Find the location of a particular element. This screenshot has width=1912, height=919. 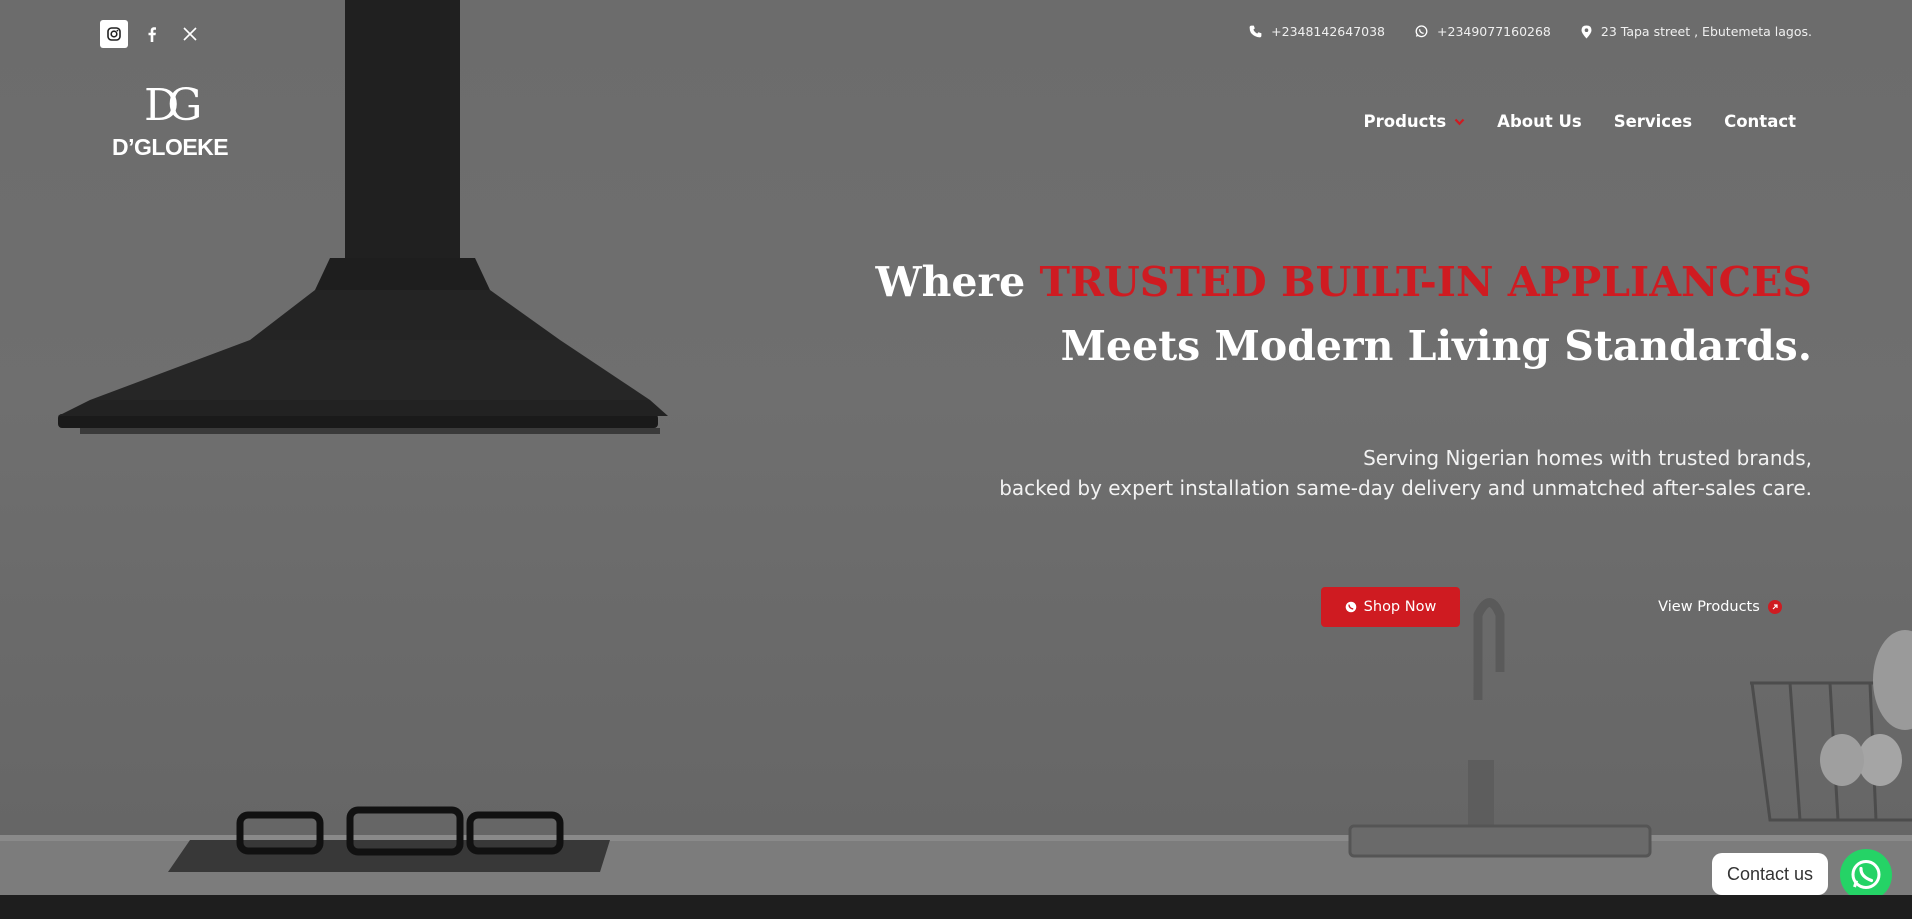

facebook-icon is located at coordinates (152, 34).